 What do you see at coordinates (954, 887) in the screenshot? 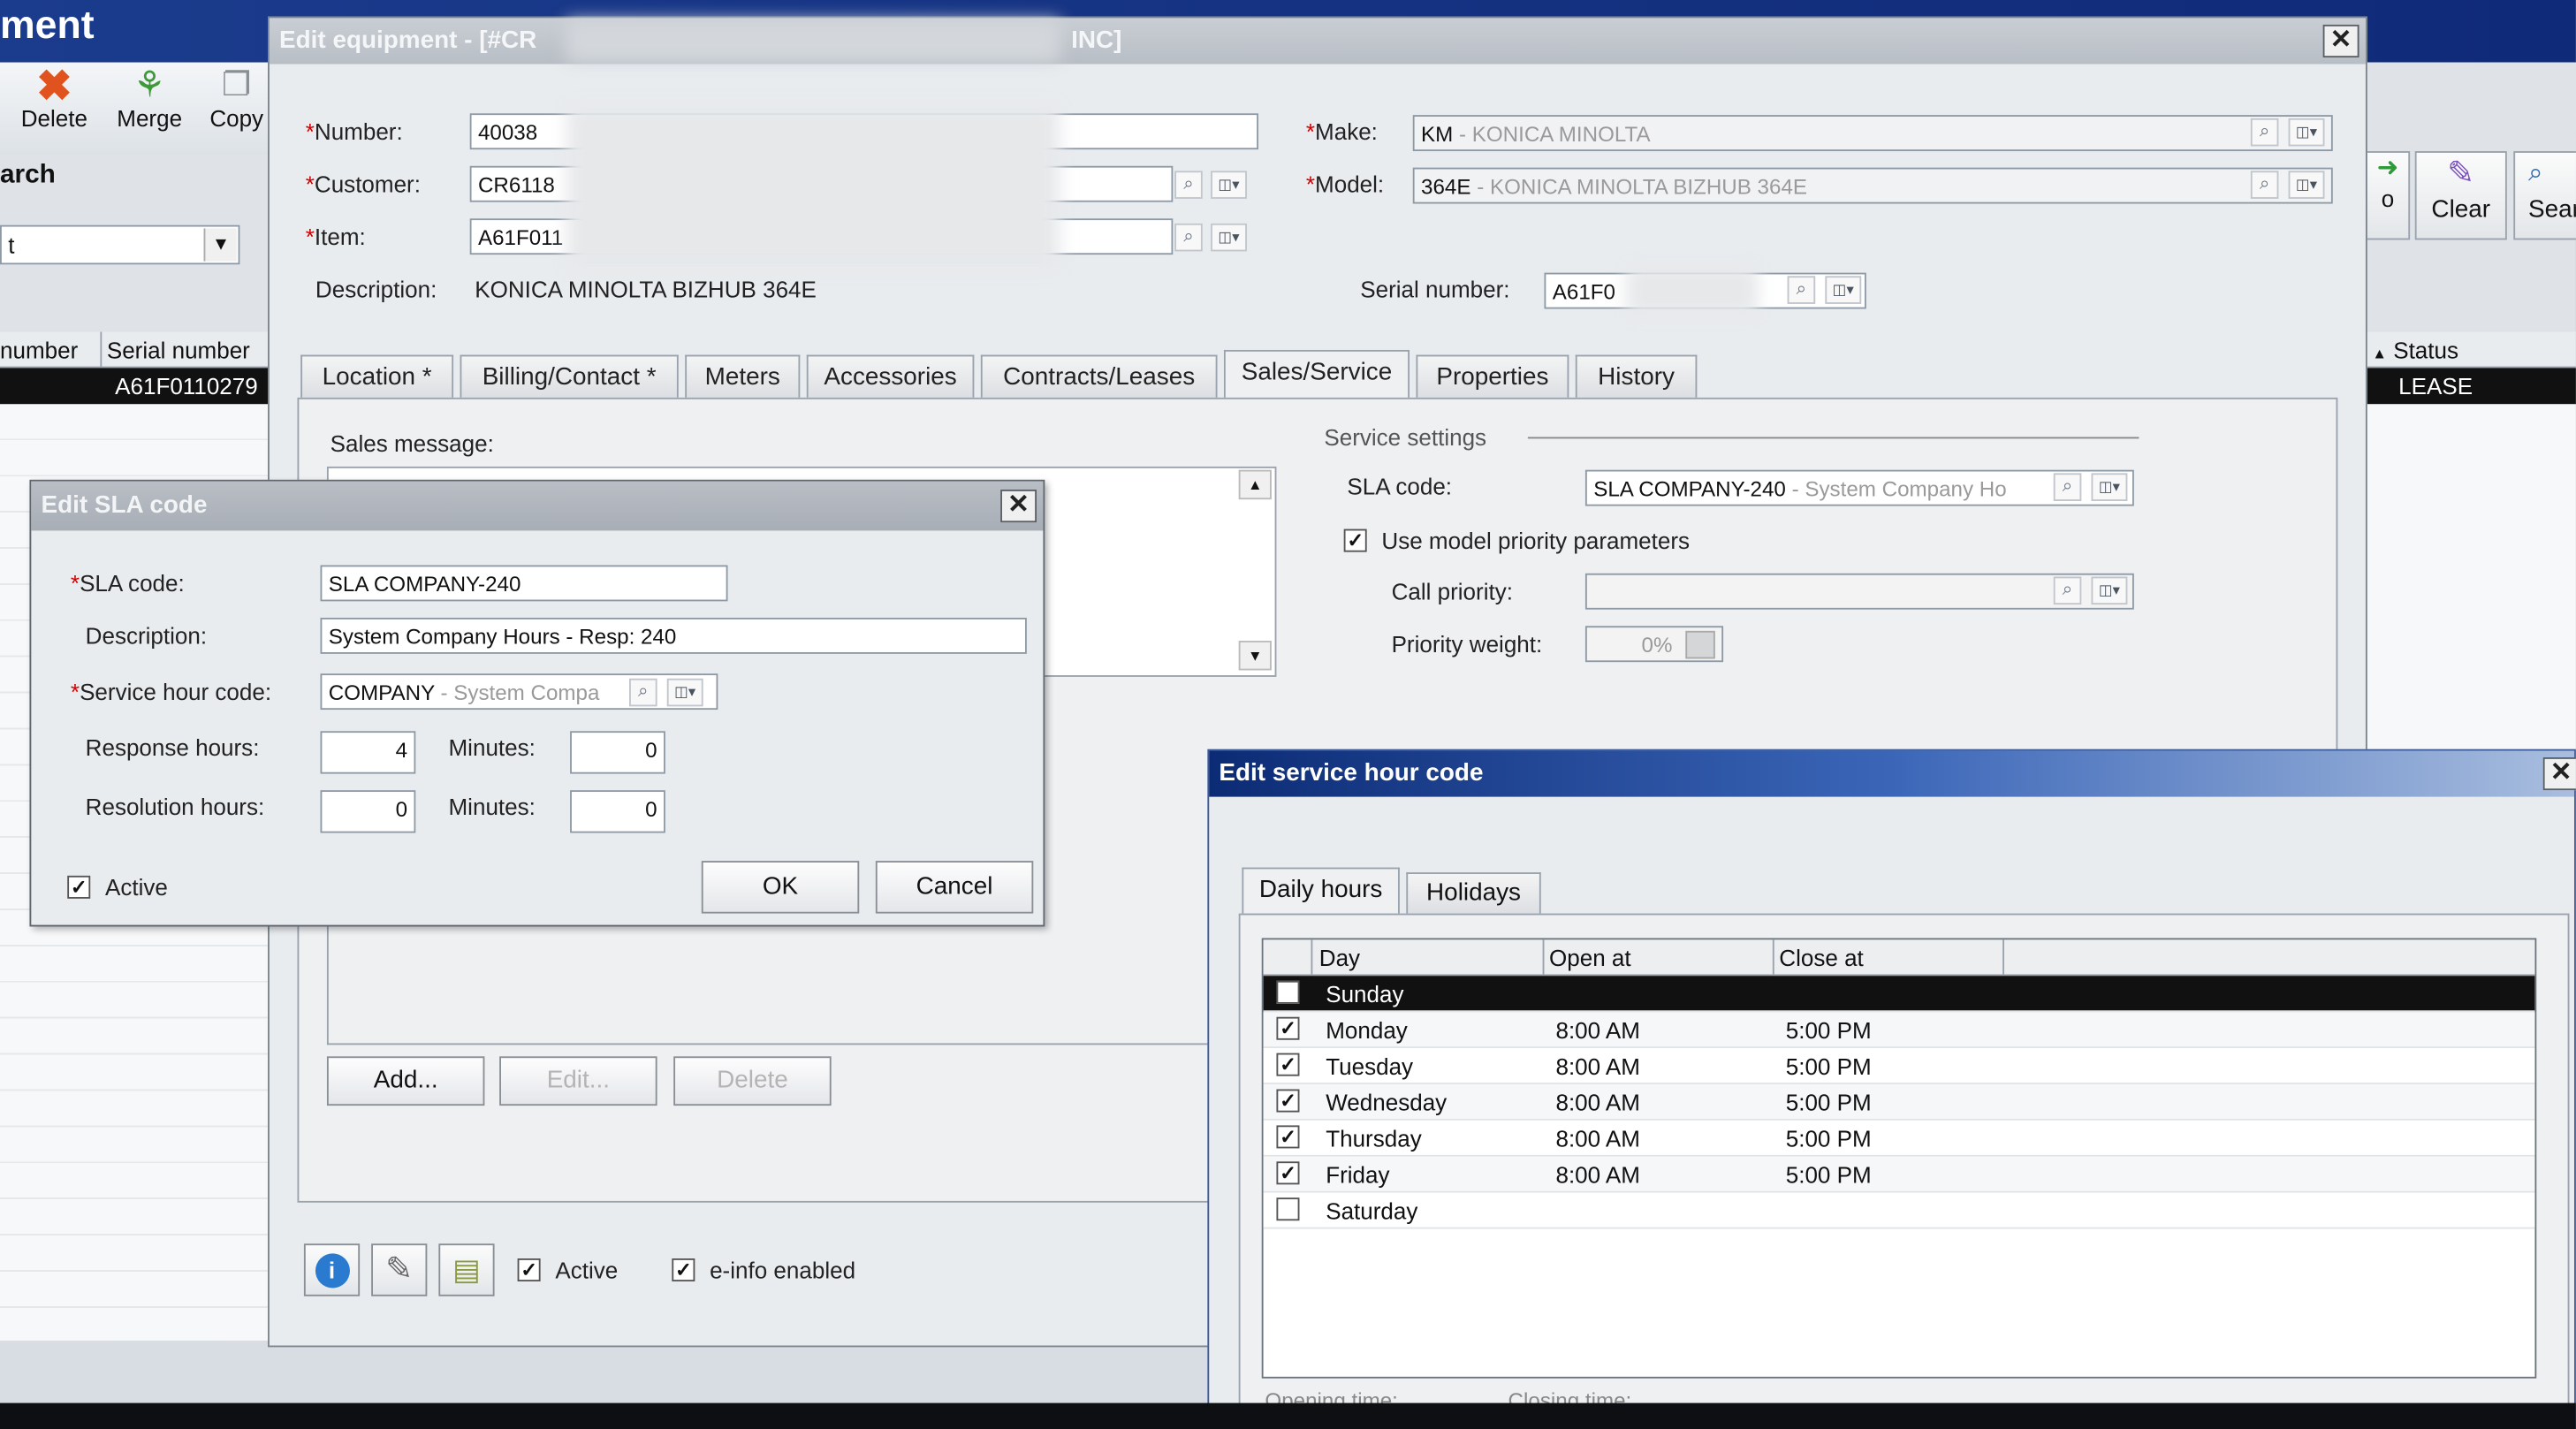
I see `cancel-button: Cancel` at bounding box center [954, 887].